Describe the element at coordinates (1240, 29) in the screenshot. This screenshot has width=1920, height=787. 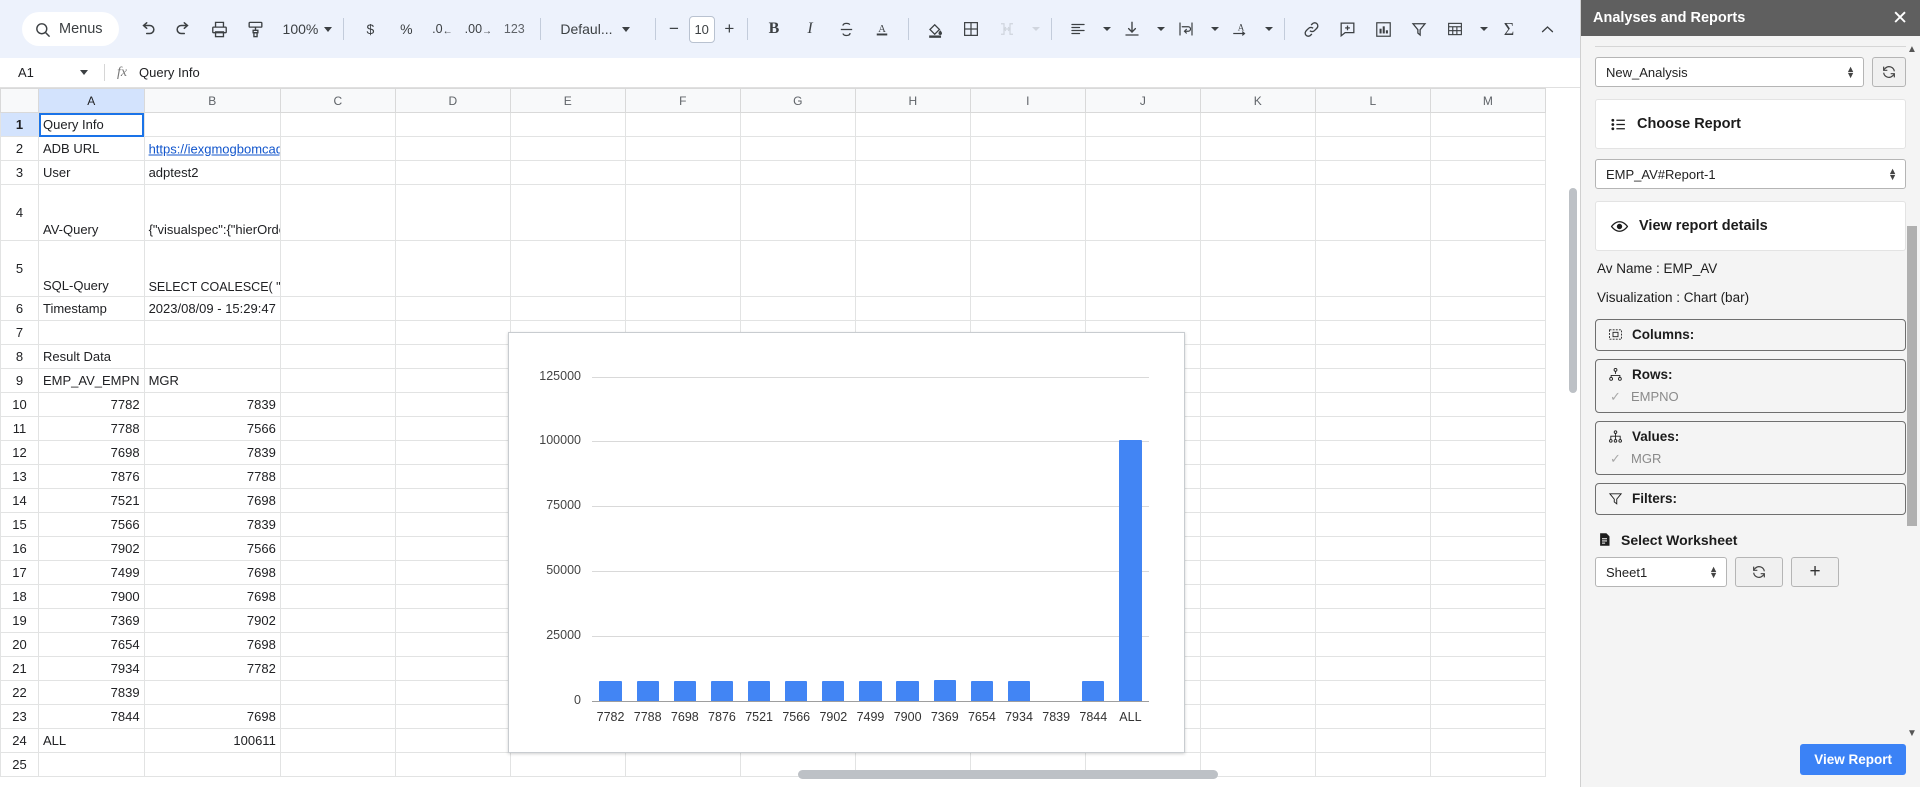
I see `text-rotation-button: A` at that location.